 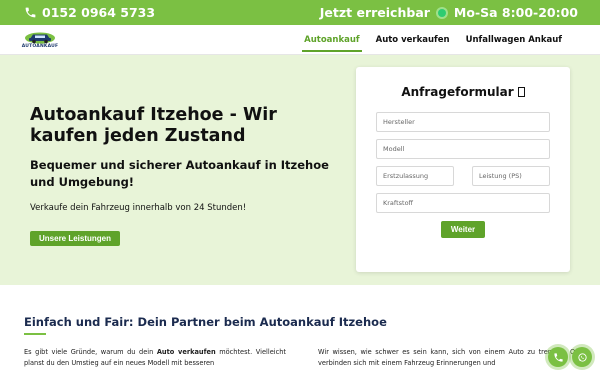 What do you see at coordinates (463, 149) in the screenshot?
I see `model-field: Modell` at bounding box center [463, 149].